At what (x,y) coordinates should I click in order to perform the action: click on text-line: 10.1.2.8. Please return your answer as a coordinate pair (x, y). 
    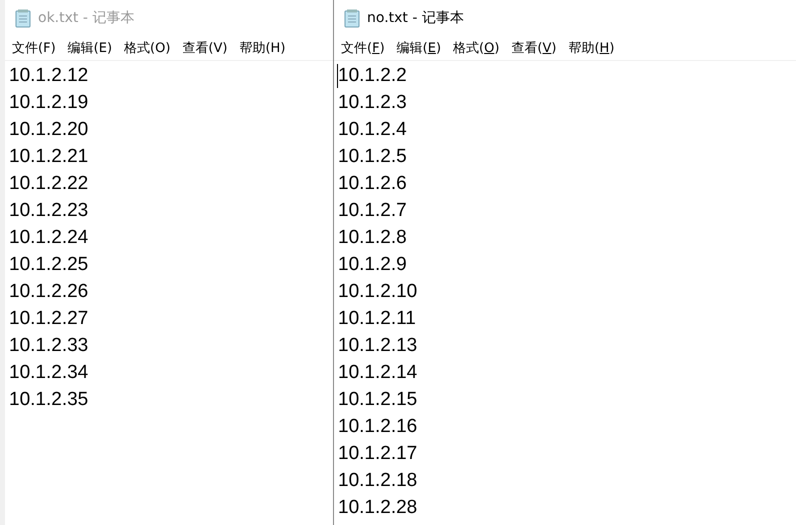
    Looking at the image, I should click on (373, 238).